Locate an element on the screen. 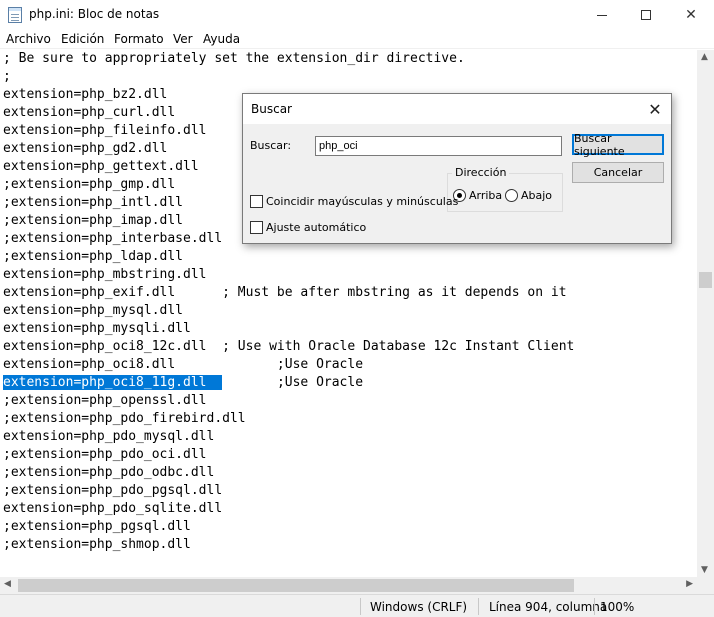  direction-down-radio: Abajo is located at coordinates (528, 195).